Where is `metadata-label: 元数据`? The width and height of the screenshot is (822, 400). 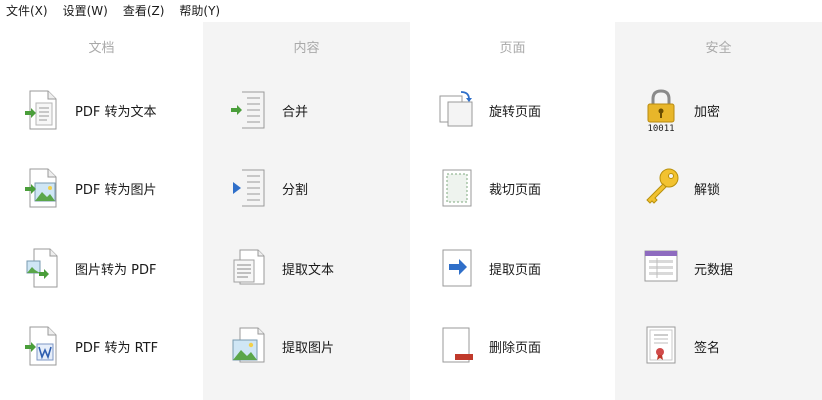
metadata-label: 元数据 is located at coordinates (714, 270).